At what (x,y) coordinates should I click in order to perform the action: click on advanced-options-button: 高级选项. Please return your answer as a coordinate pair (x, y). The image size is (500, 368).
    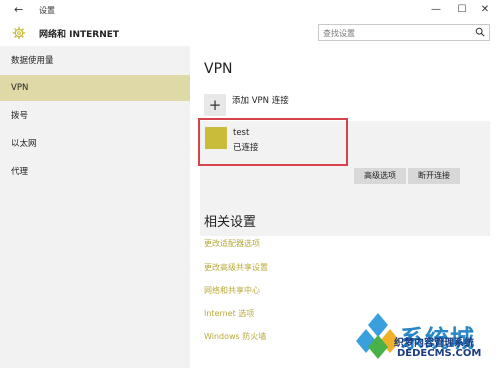
    Looking at the image, I should click on (380, 176).